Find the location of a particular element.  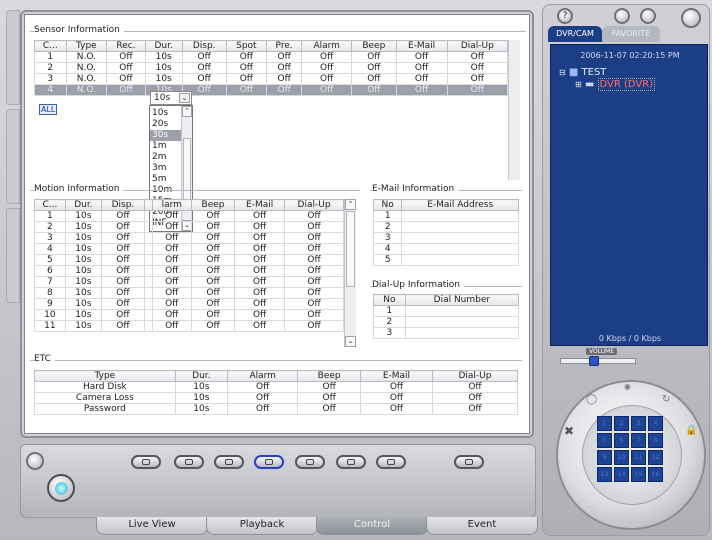

table-row: 1 is located at coordinates (446, 311).